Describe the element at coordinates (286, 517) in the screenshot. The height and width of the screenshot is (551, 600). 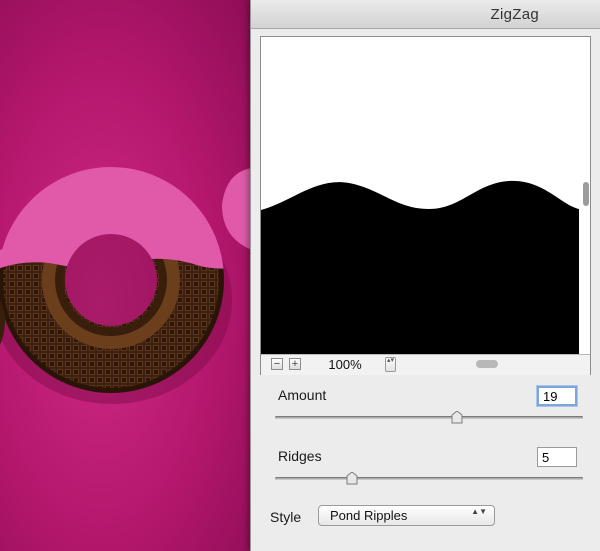
I see `style-label: Style` at that location.